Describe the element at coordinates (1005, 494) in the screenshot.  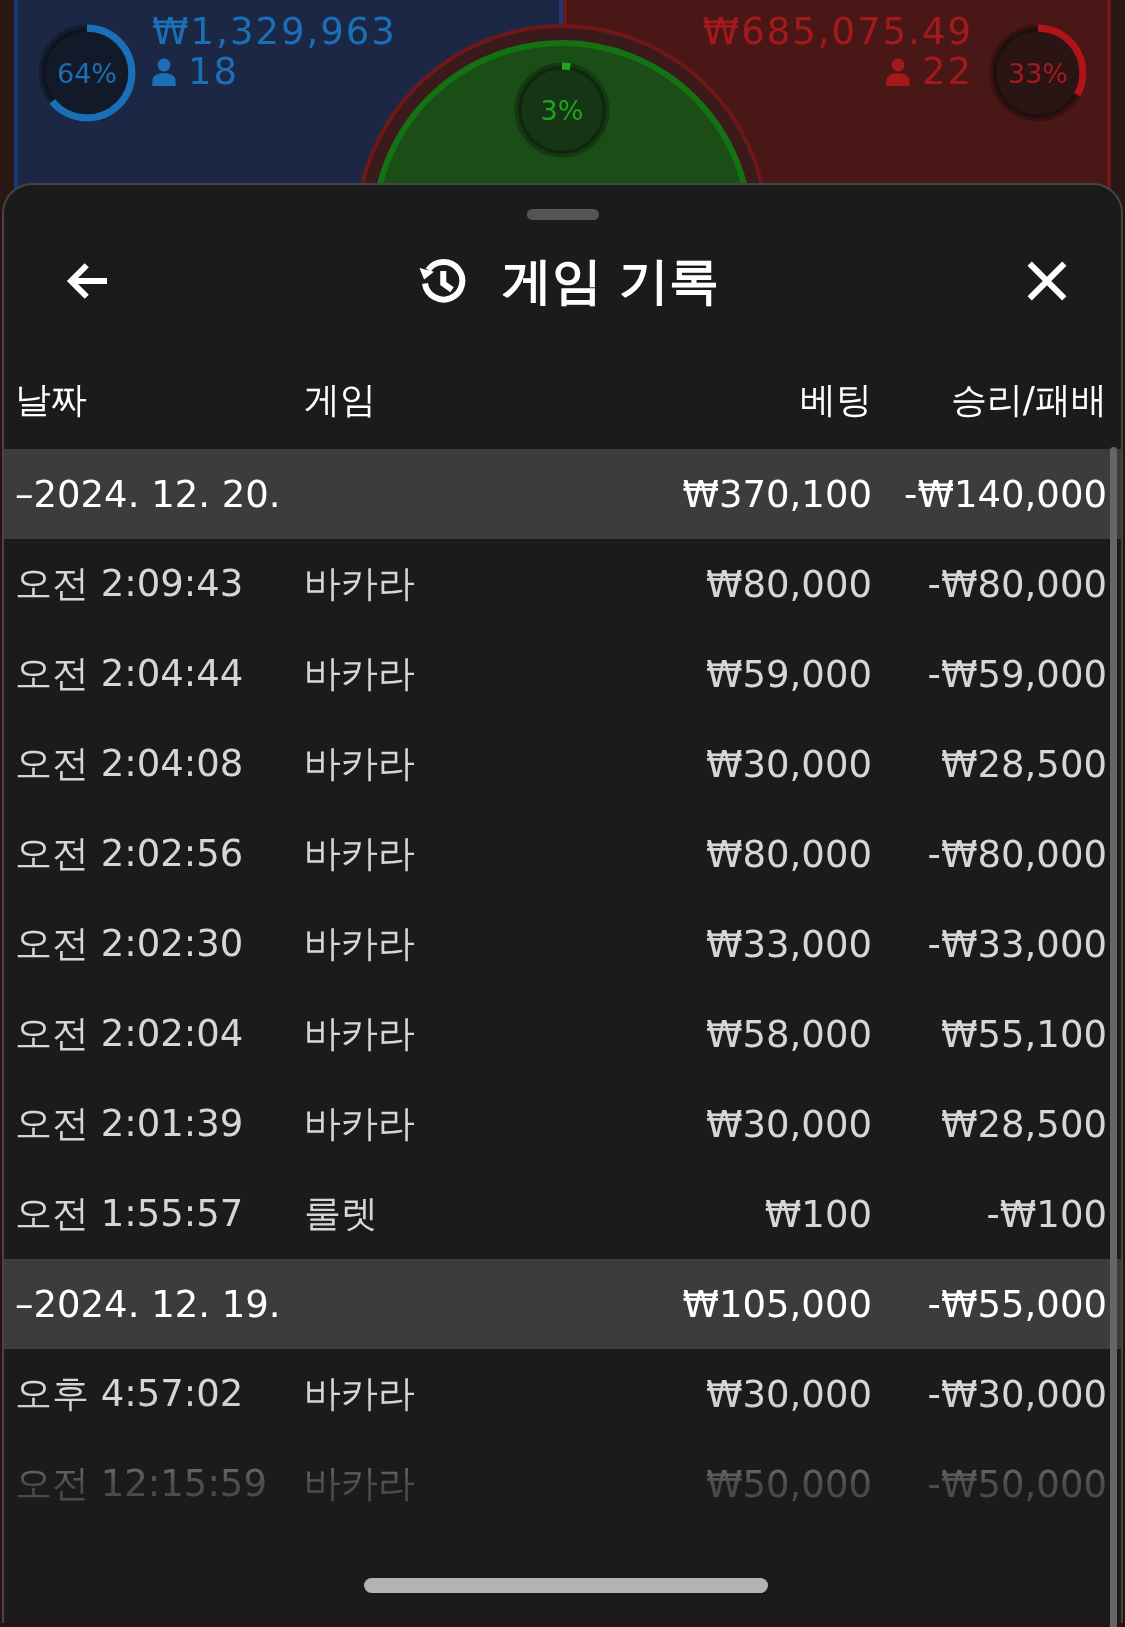
I see `table-cell-text: -₩140,000` at that location.